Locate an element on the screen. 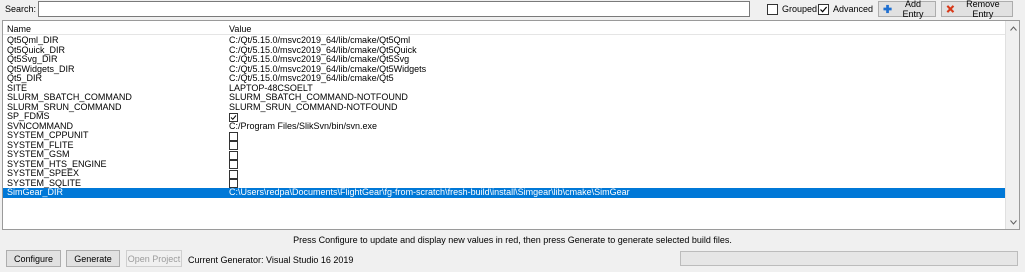  remove-icon is located at coordinates (950, 9).